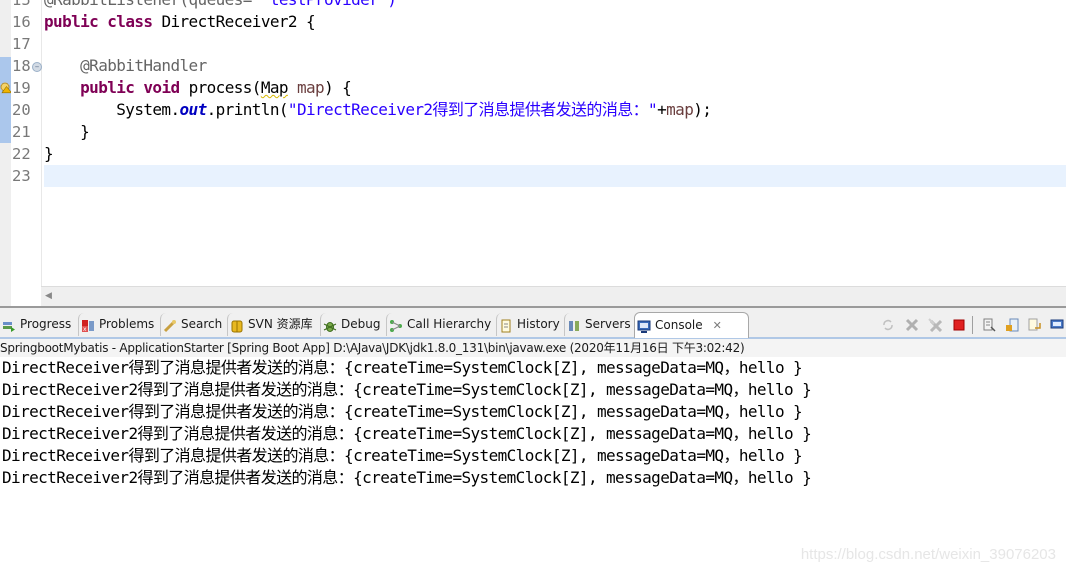  I want to click on line-number: 23, so click(21, 176).